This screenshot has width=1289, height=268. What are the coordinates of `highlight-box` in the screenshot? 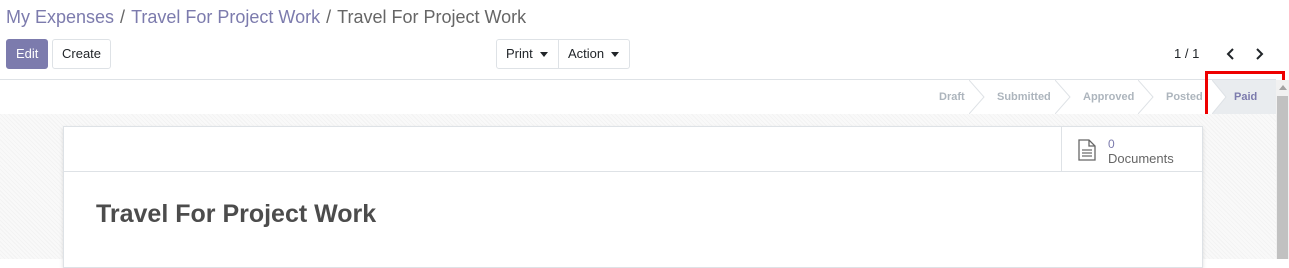 It's located at (1245, 95).